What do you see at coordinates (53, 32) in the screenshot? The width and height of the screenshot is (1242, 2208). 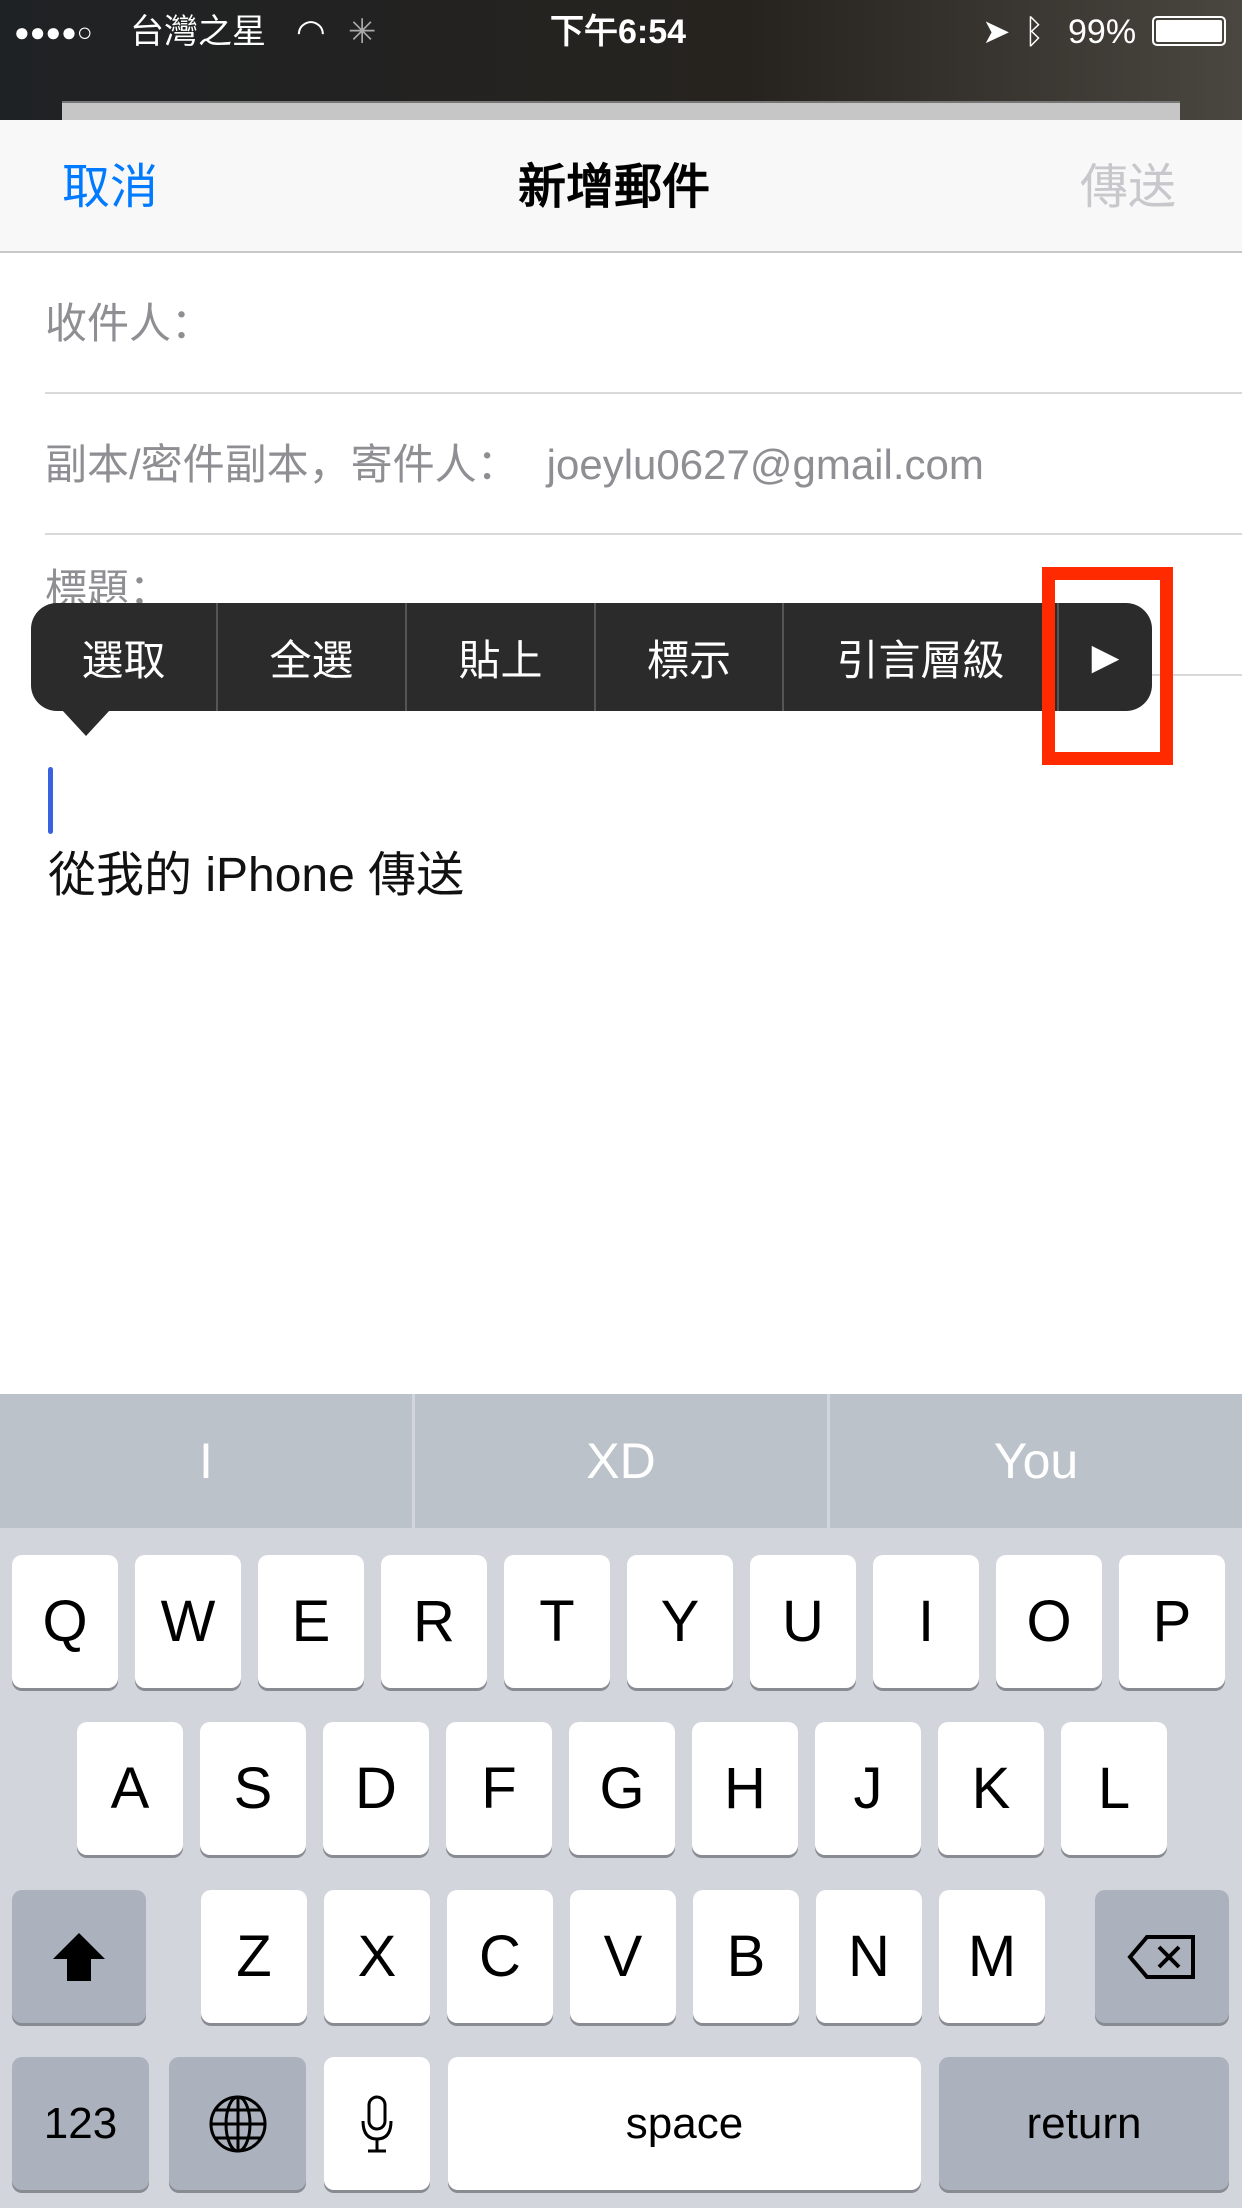 I see `signal-strength: ●●●●○` at bounding box center [53, 32].